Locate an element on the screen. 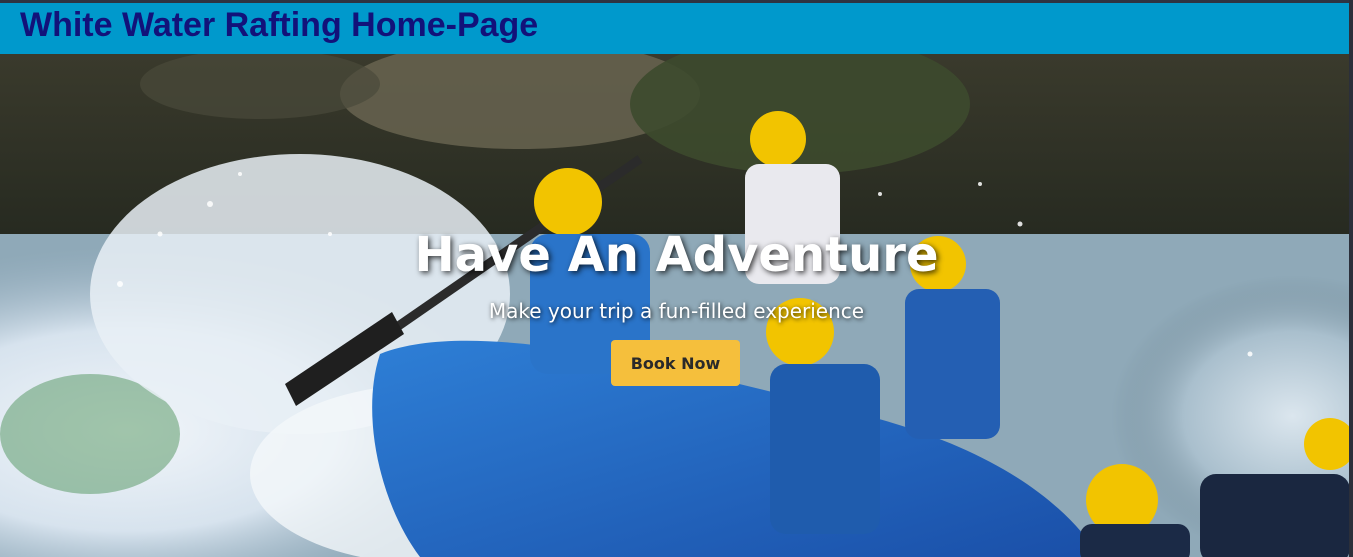  book-now-button: Book Now is located at coordinates (675, 363).